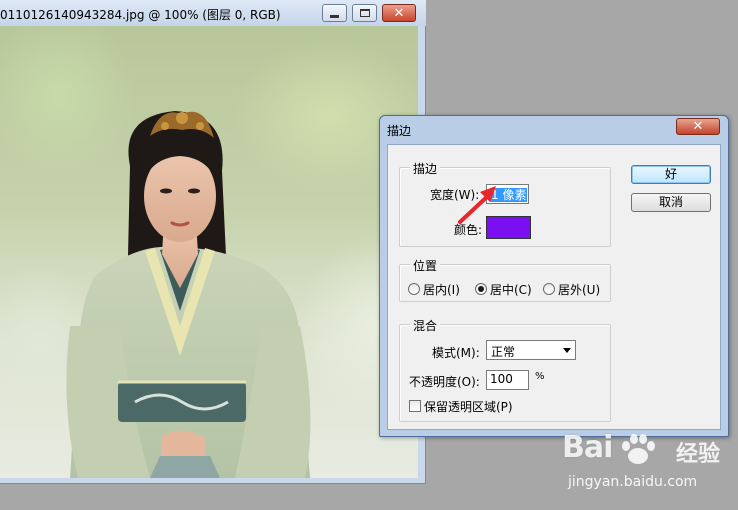 The image size is (738, 510). I want to click on location-group: 位置 居内(I) 居中(C) 居外(U), so click(505, 279).